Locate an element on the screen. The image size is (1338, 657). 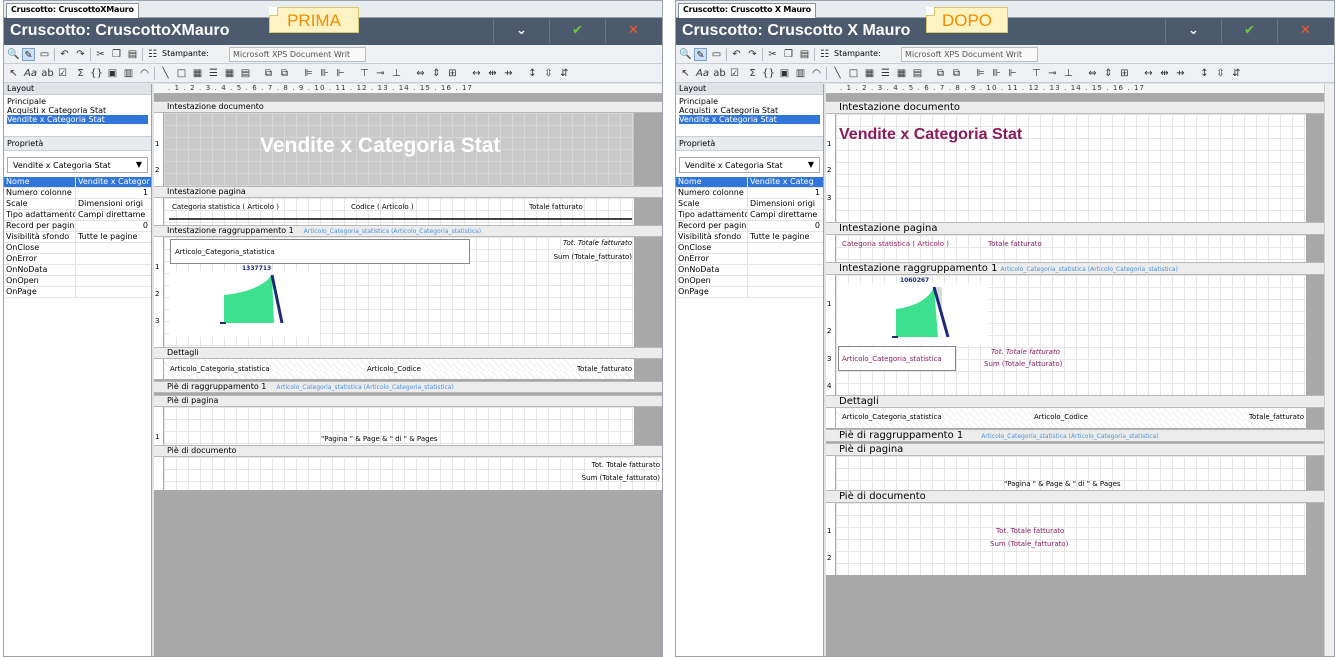
same-height-icon: ⇕ is located at coordinates (436, 73).